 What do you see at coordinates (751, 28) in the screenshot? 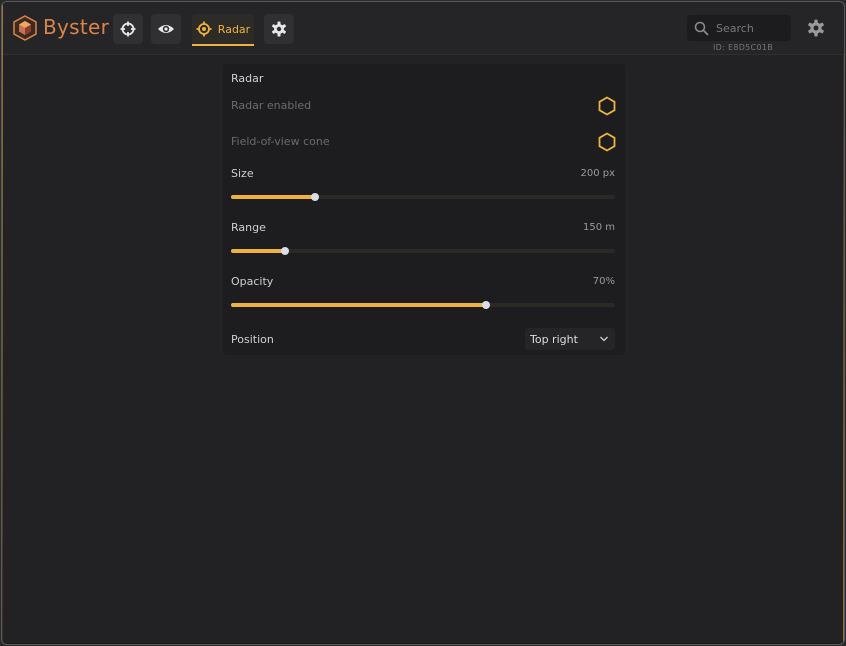
I see `search-input` at bounding box center [751, 28].